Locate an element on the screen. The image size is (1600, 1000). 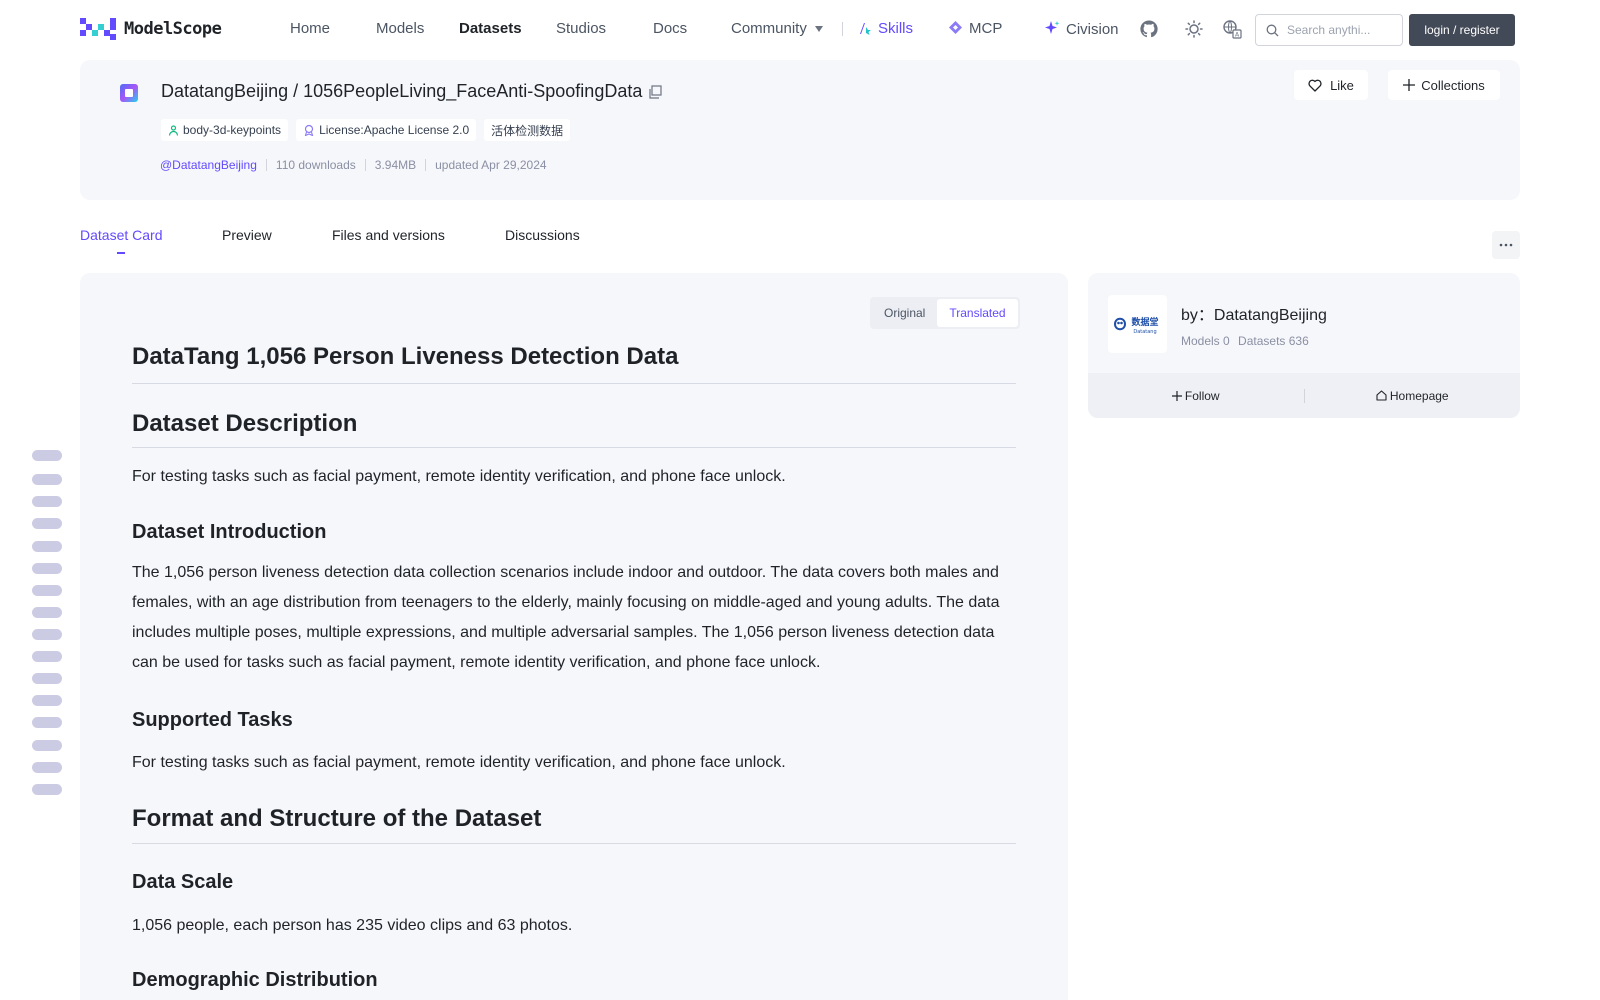
translation-toggle: Original Translated is located at coordinates (945, 313).